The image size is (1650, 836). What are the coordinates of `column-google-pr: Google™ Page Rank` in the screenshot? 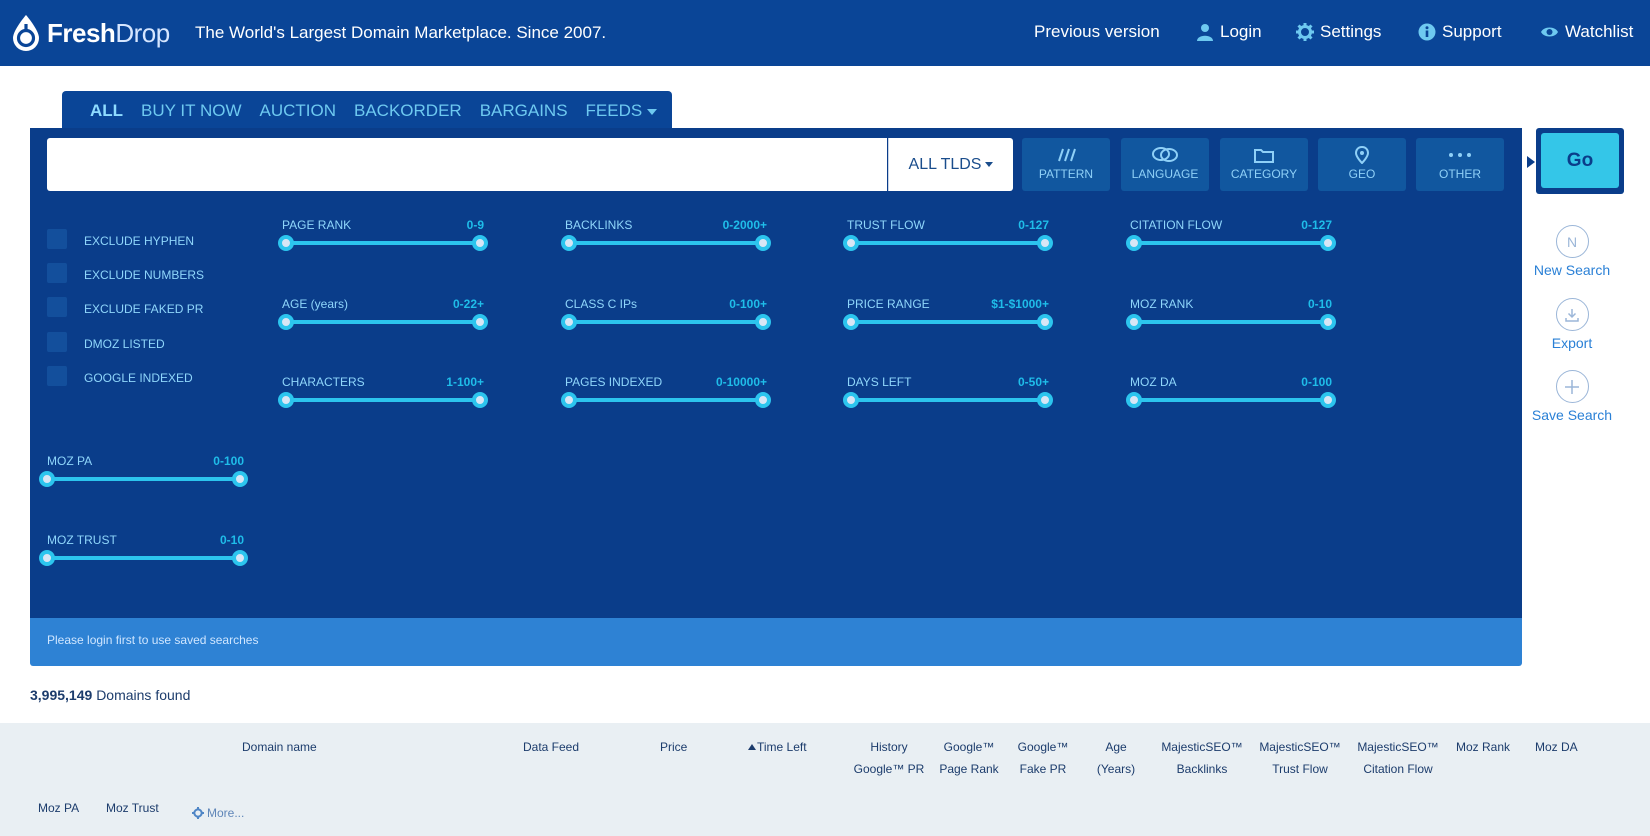 It's located at (969, 758).